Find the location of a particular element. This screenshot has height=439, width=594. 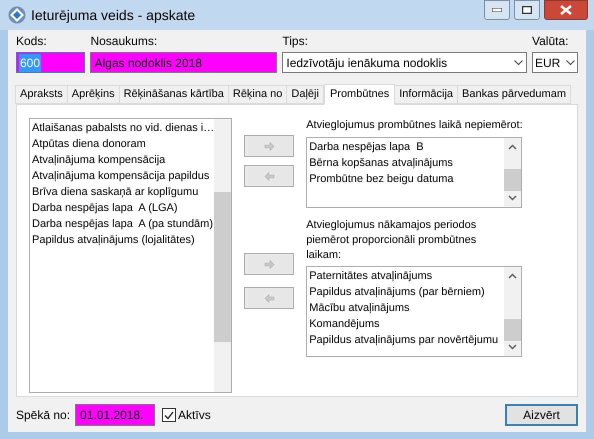

list-item: Papildus atvaļinājums (par bērniem) is located at coordinates (406, 292).